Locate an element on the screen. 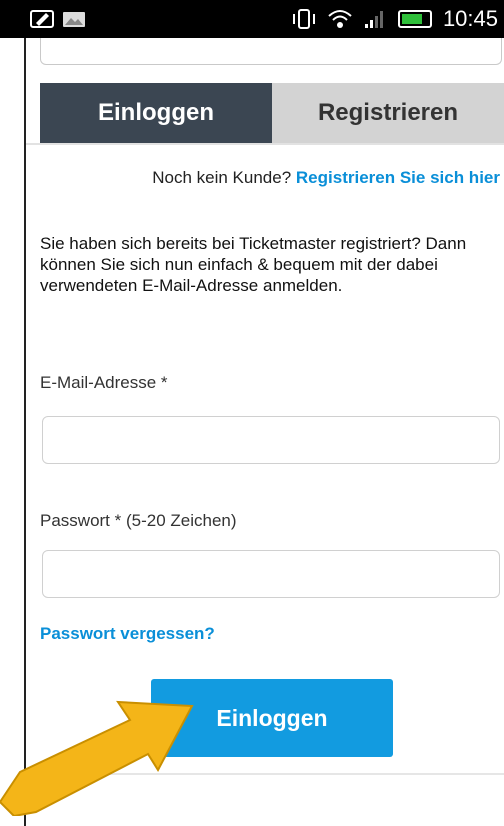 This screenshot has width=504, height=826. status-left is located at coordinates (58, 19).